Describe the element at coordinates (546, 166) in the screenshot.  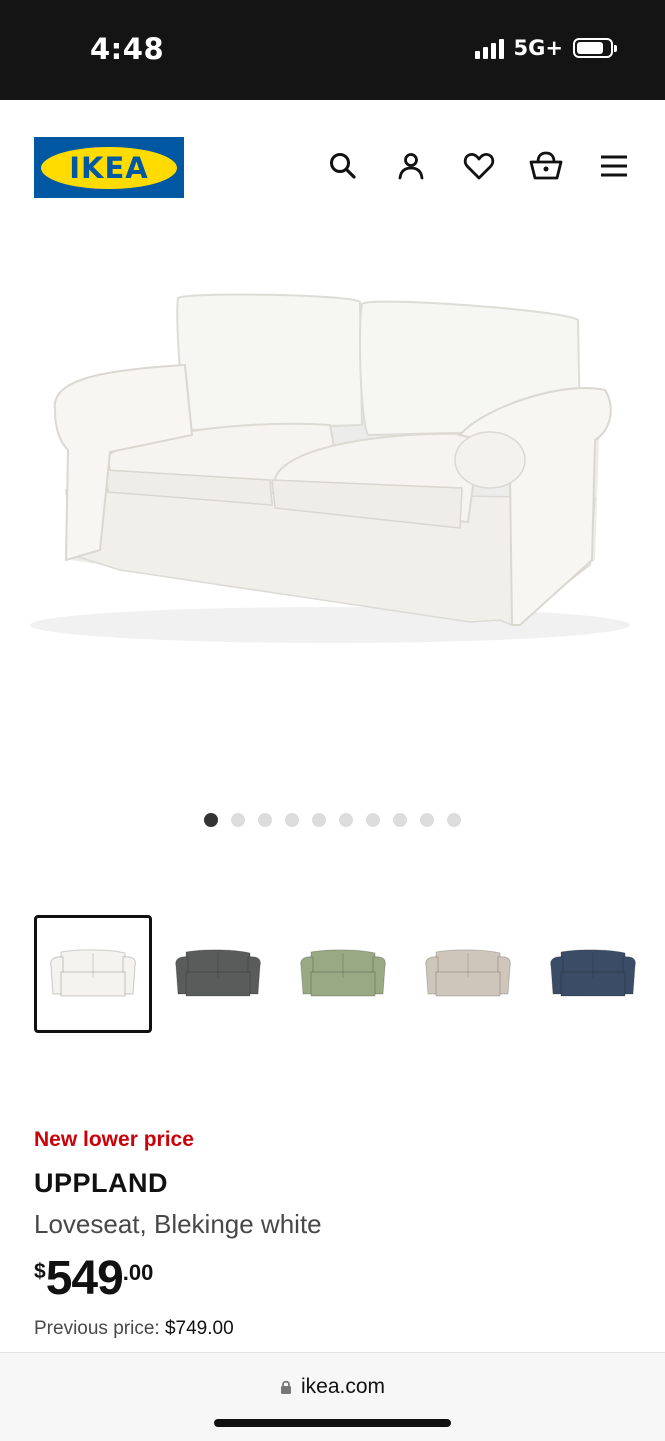
I see `cart-icon` at that location.